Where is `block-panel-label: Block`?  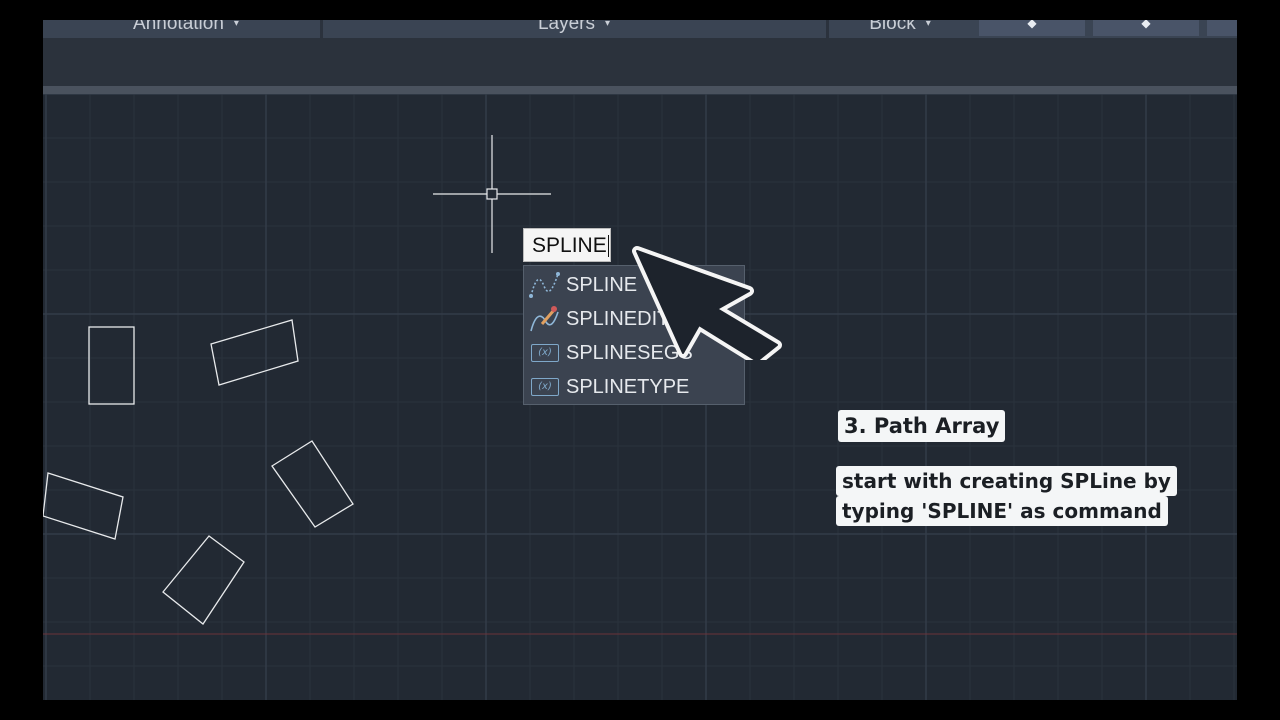 block-panel-label: Block is located at coordinates (892, 27).